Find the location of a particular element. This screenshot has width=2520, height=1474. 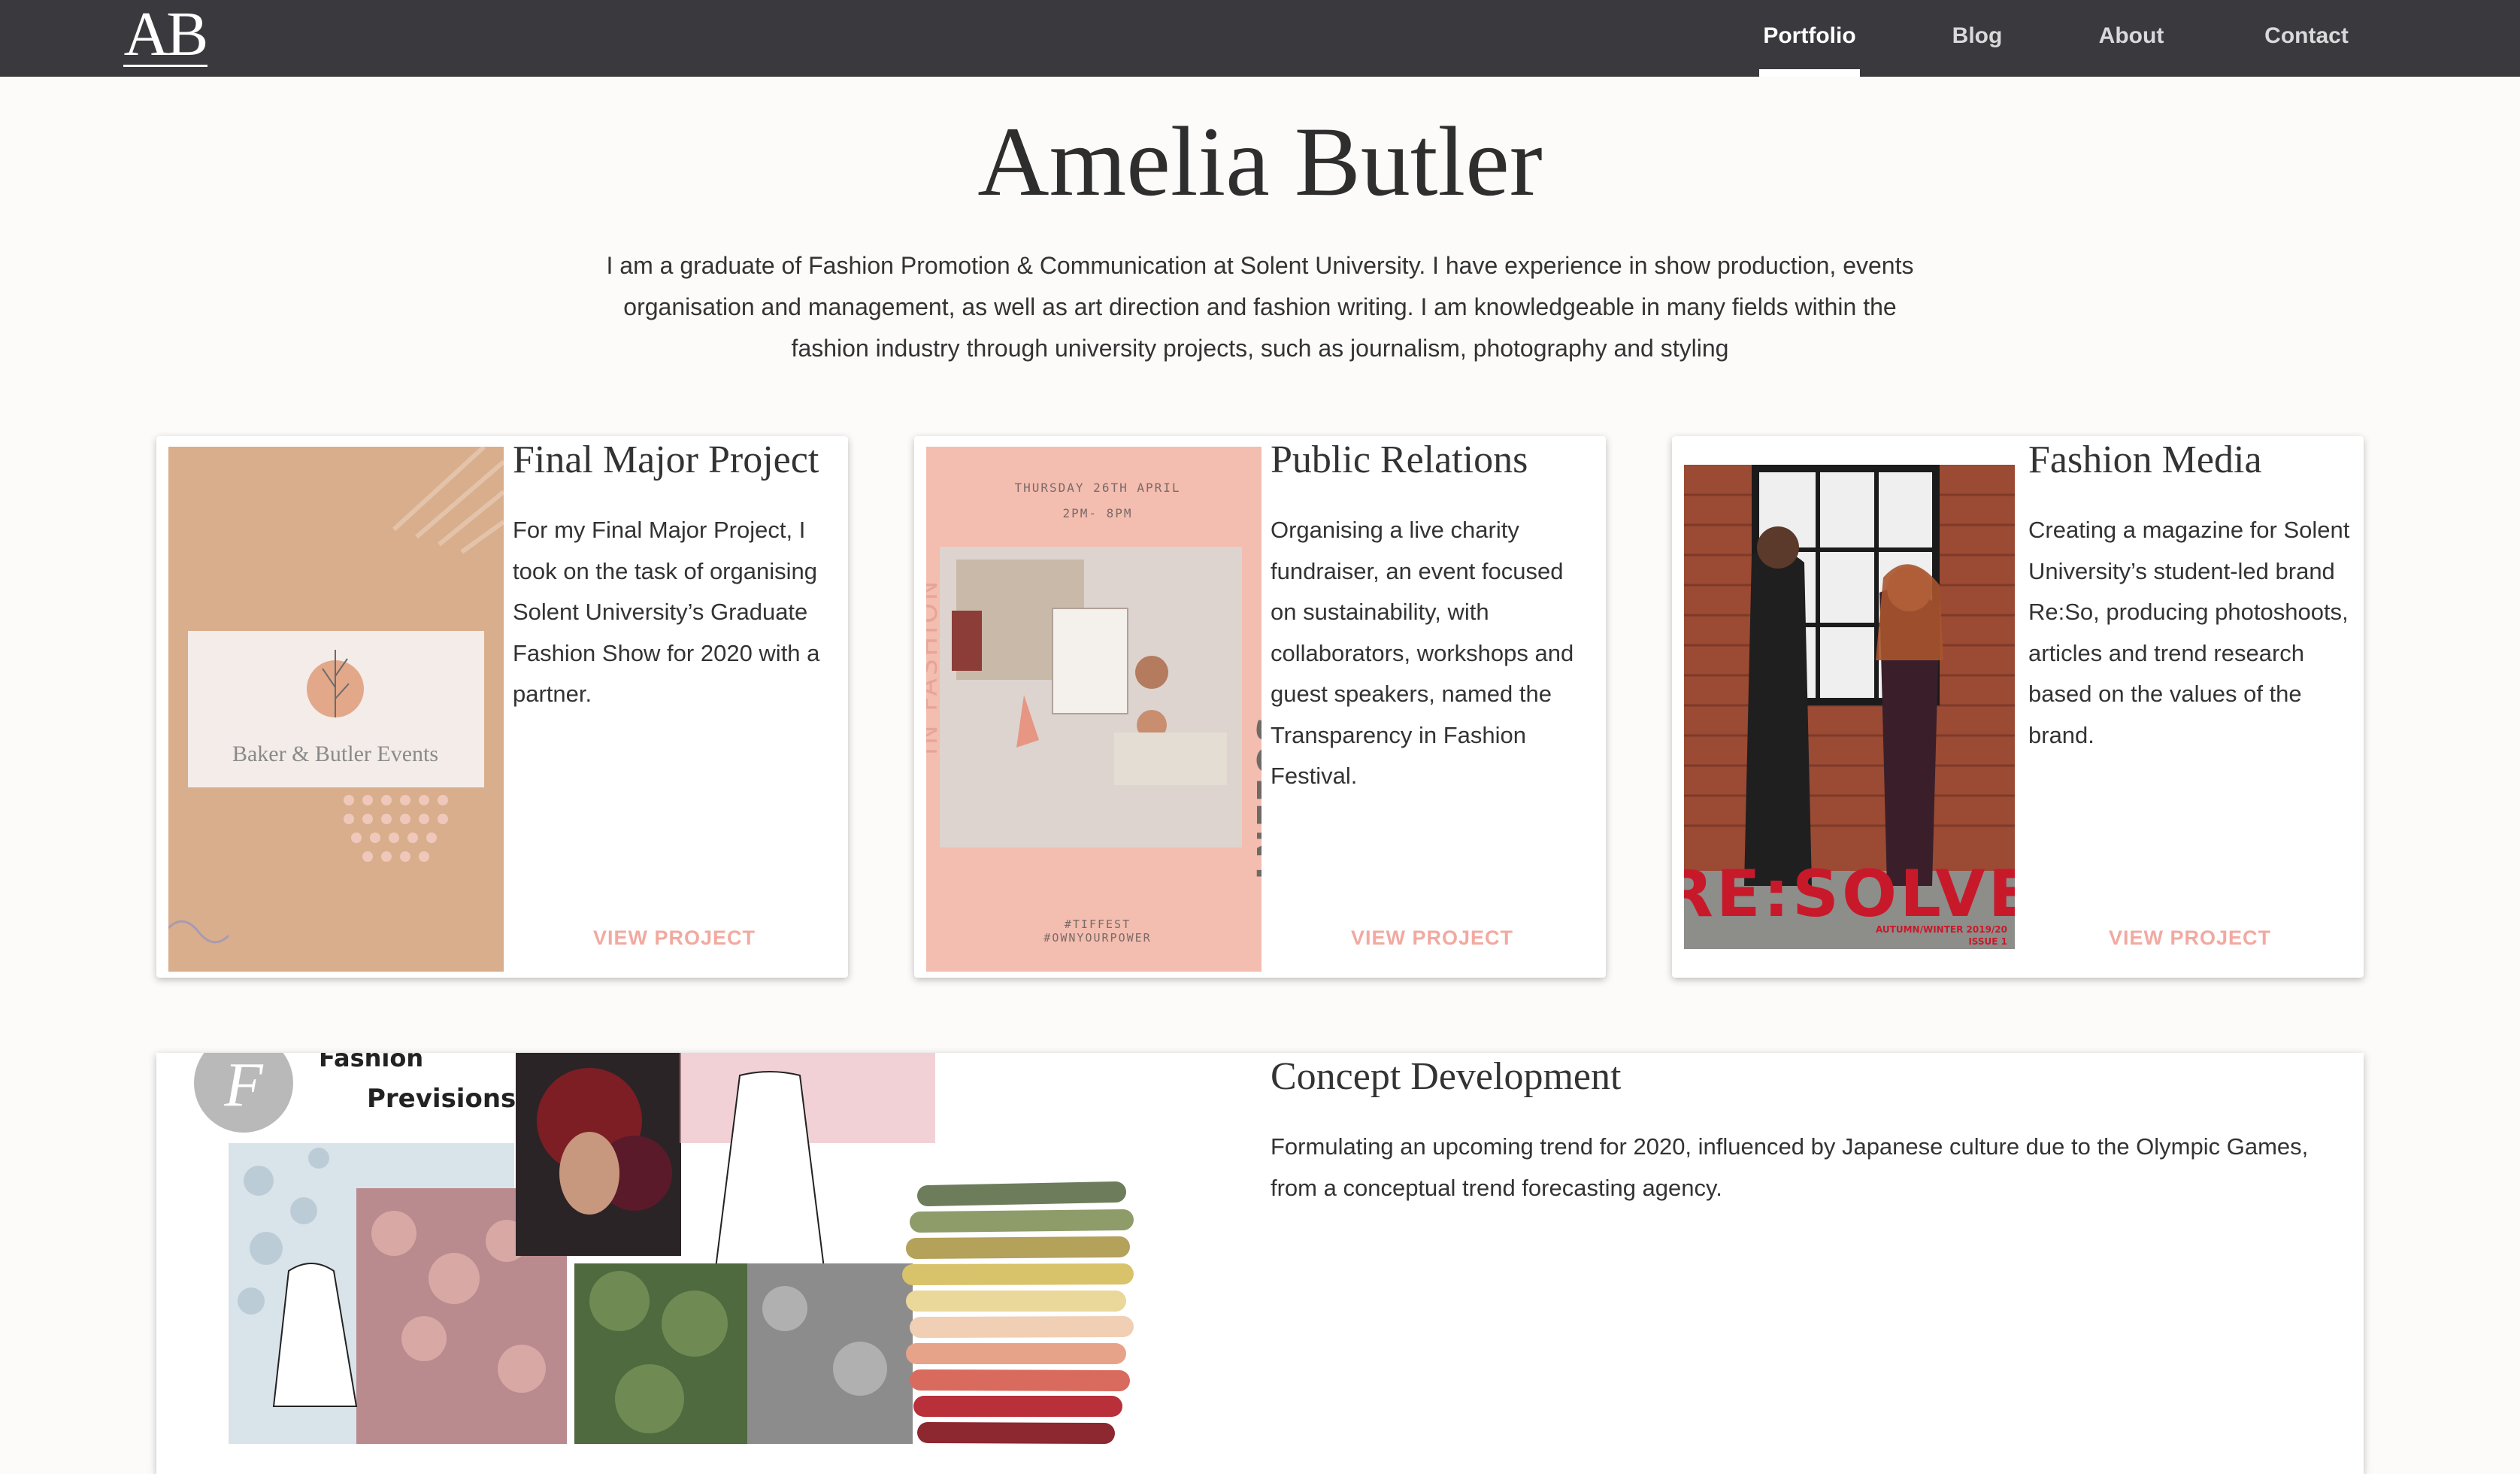

project-image-concept-development: F Fashion Previsions is located at coordinates (657, 1248).